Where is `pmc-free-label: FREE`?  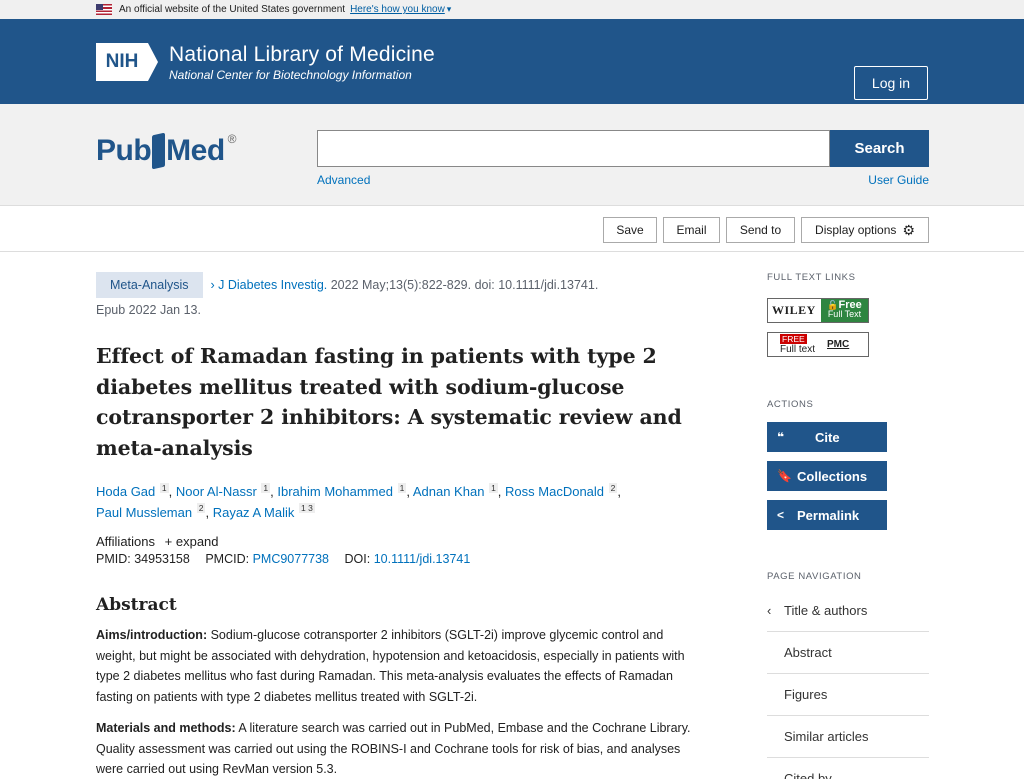 pmc-free-label: FREE is located at coordinates (793, 339).